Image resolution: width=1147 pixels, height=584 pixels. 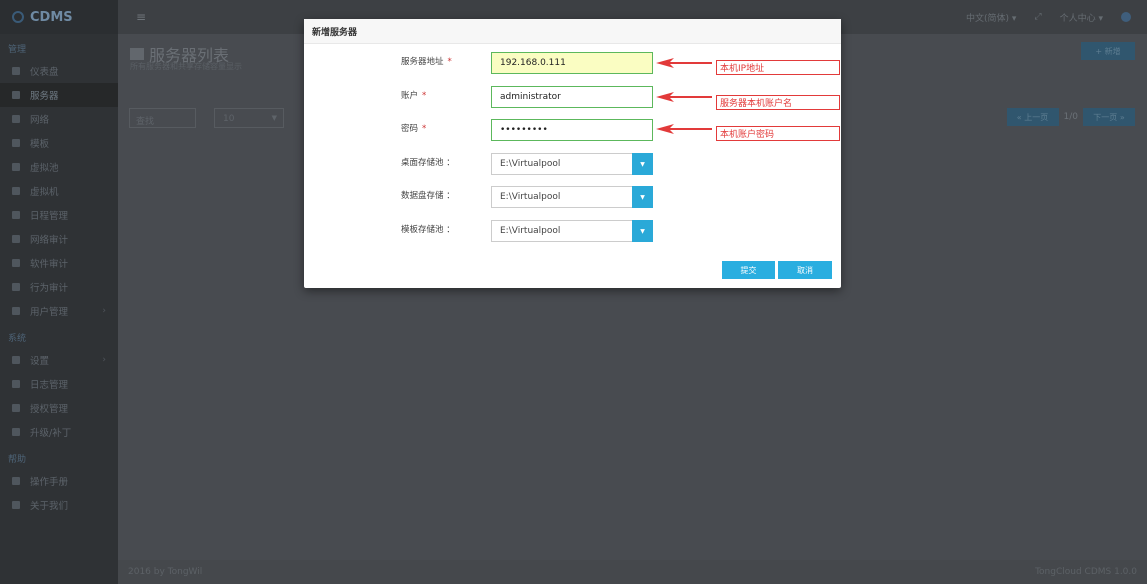 I want to click on key-icon, so click(x=16, y=408).